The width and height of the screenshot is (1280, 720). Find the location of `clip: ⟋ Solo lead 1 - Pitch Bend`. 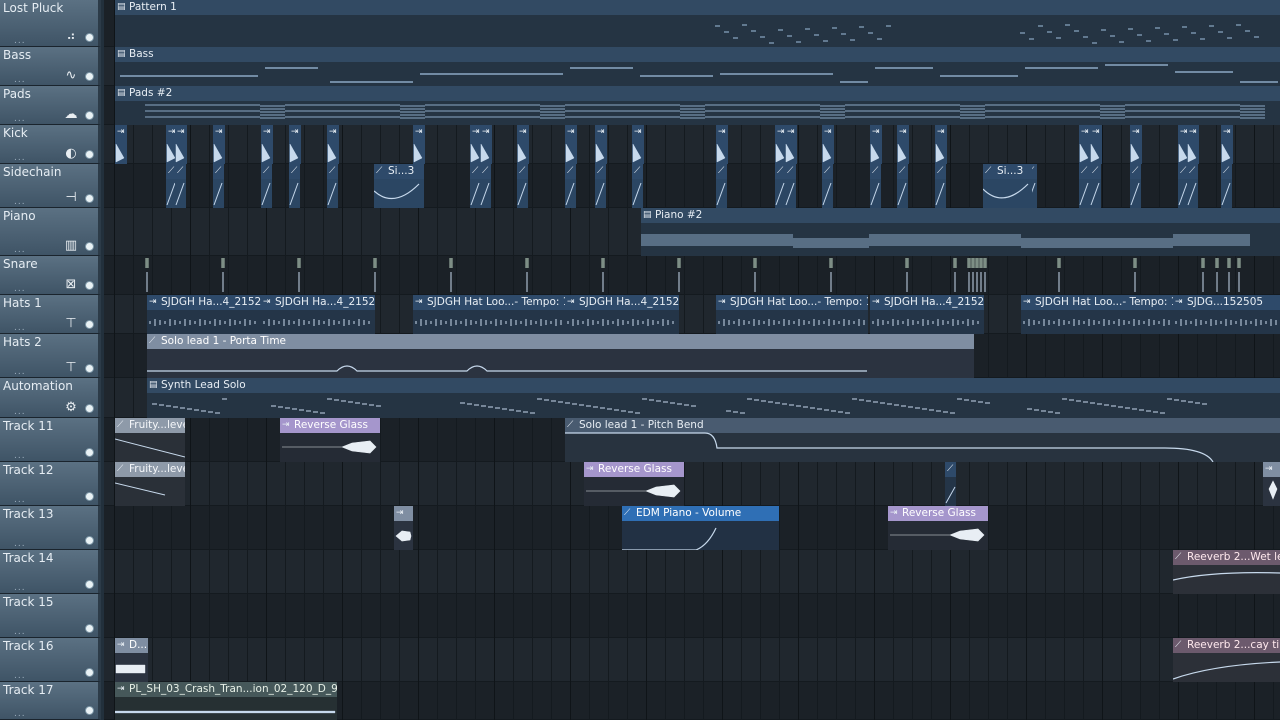

clip: ⟋ Solo lead 1 - Pitch Bend is located at coordinates (922, 440).